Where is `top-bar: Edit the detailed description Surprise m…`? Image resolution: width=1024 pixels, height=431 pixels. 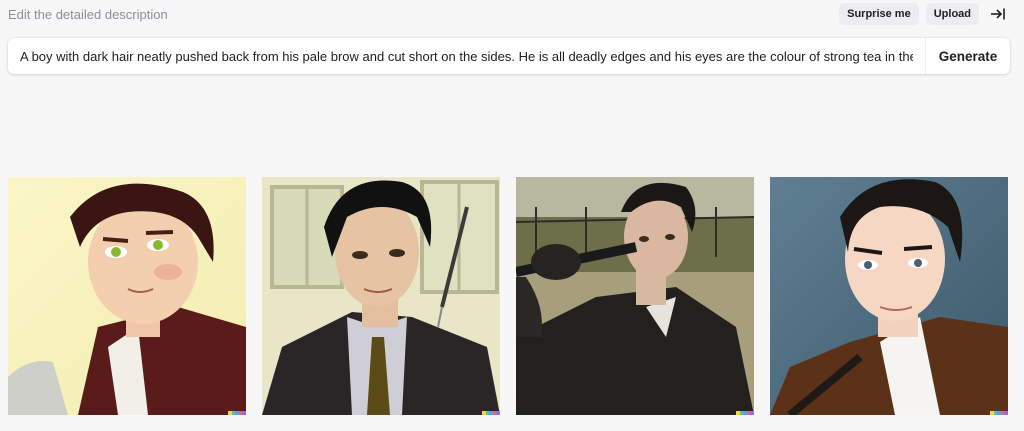 top-bar: Edit the detailed description Surprise m… is located at coordinates (512, 15).